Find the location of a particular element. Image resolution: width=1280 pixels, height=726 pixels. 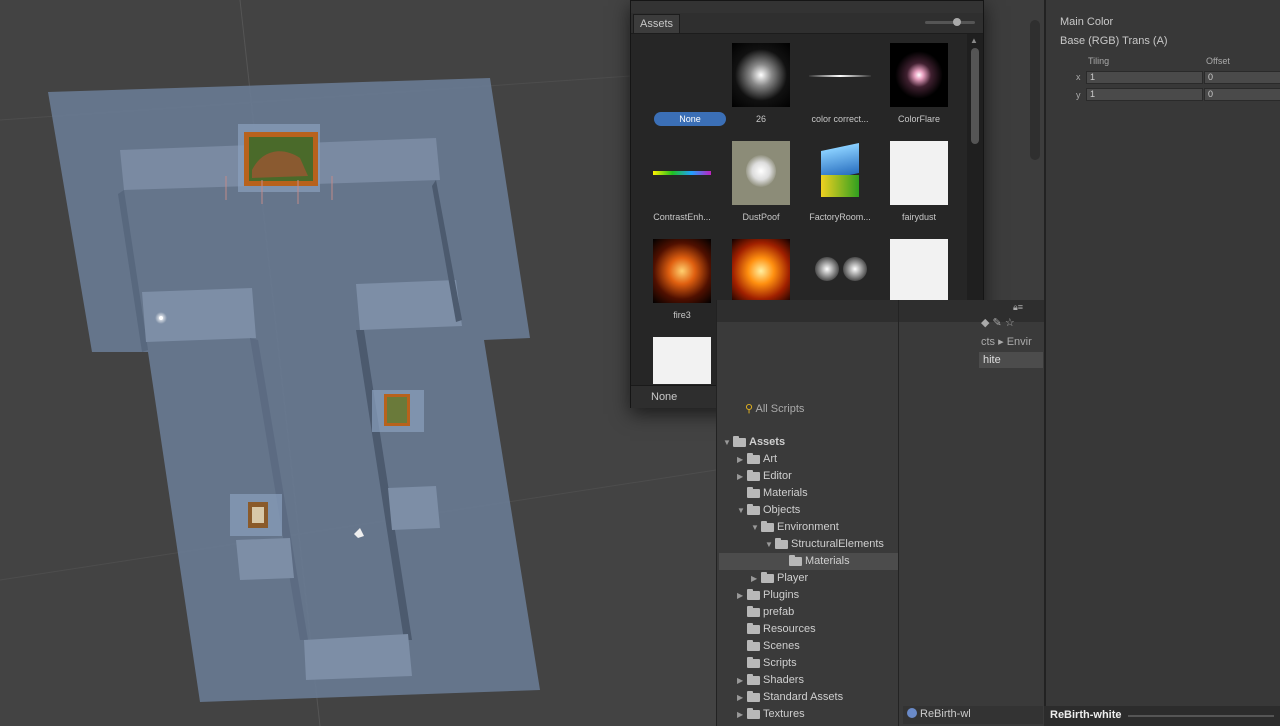

folder-item: ▶ Plugins is located at coordinates (809, 595).